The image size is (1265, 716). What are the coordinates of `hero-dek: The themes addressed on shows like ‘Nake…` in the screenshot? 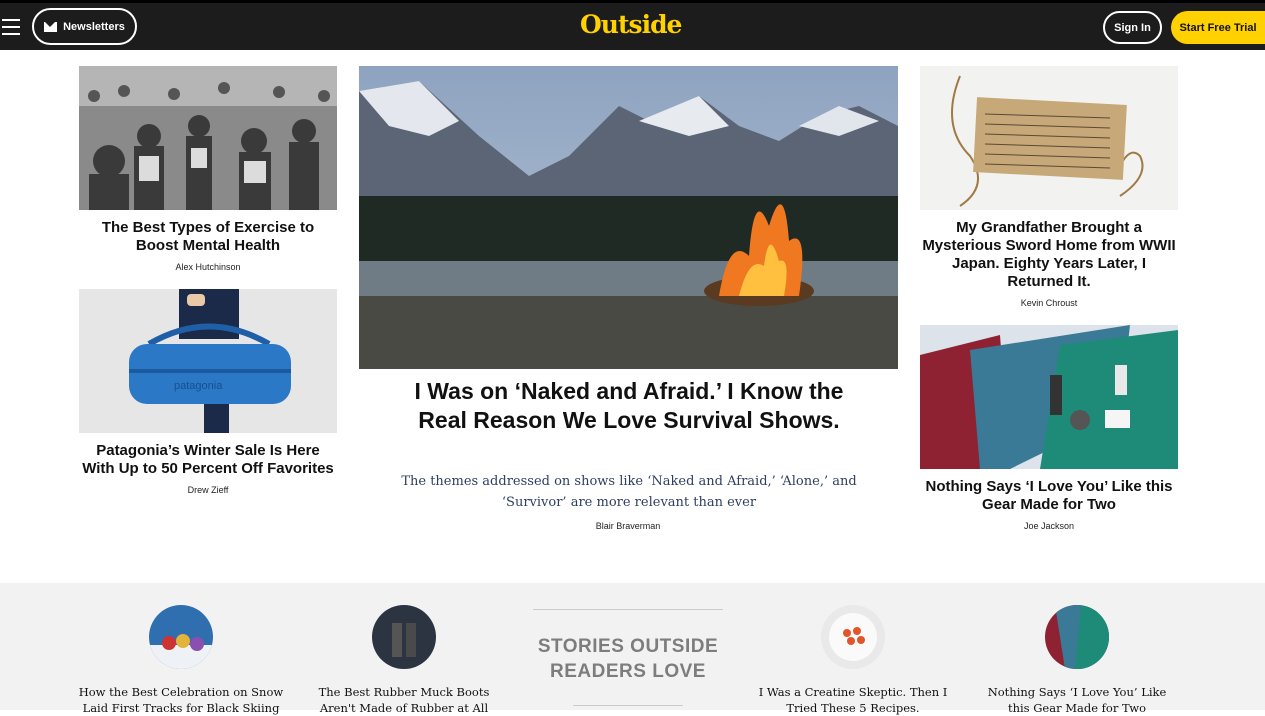 It's located at (629, 492).